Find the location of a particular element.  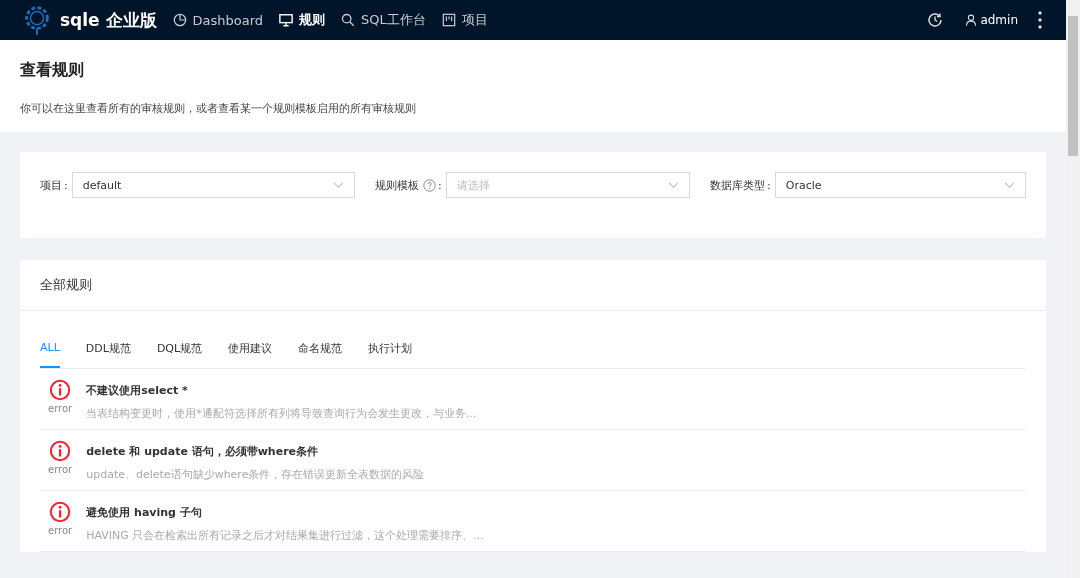

category-tab: 命名规范 is located at coordinates (320, 349).